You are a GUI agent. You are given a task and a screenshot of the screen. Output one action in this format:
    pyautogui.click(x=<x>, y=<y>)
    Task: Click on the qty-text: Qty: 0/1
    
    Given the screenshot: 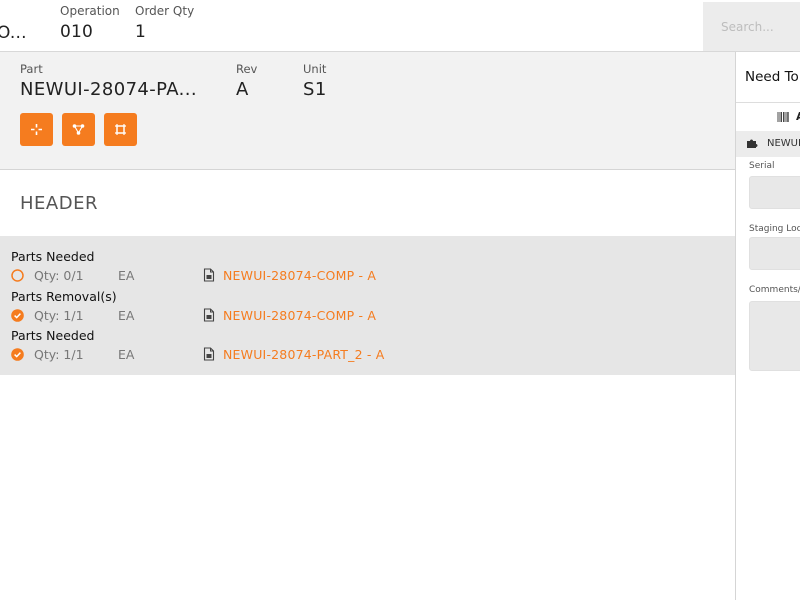 What is the action you would take?
    pyautogui.click(x=59, y=275)
    